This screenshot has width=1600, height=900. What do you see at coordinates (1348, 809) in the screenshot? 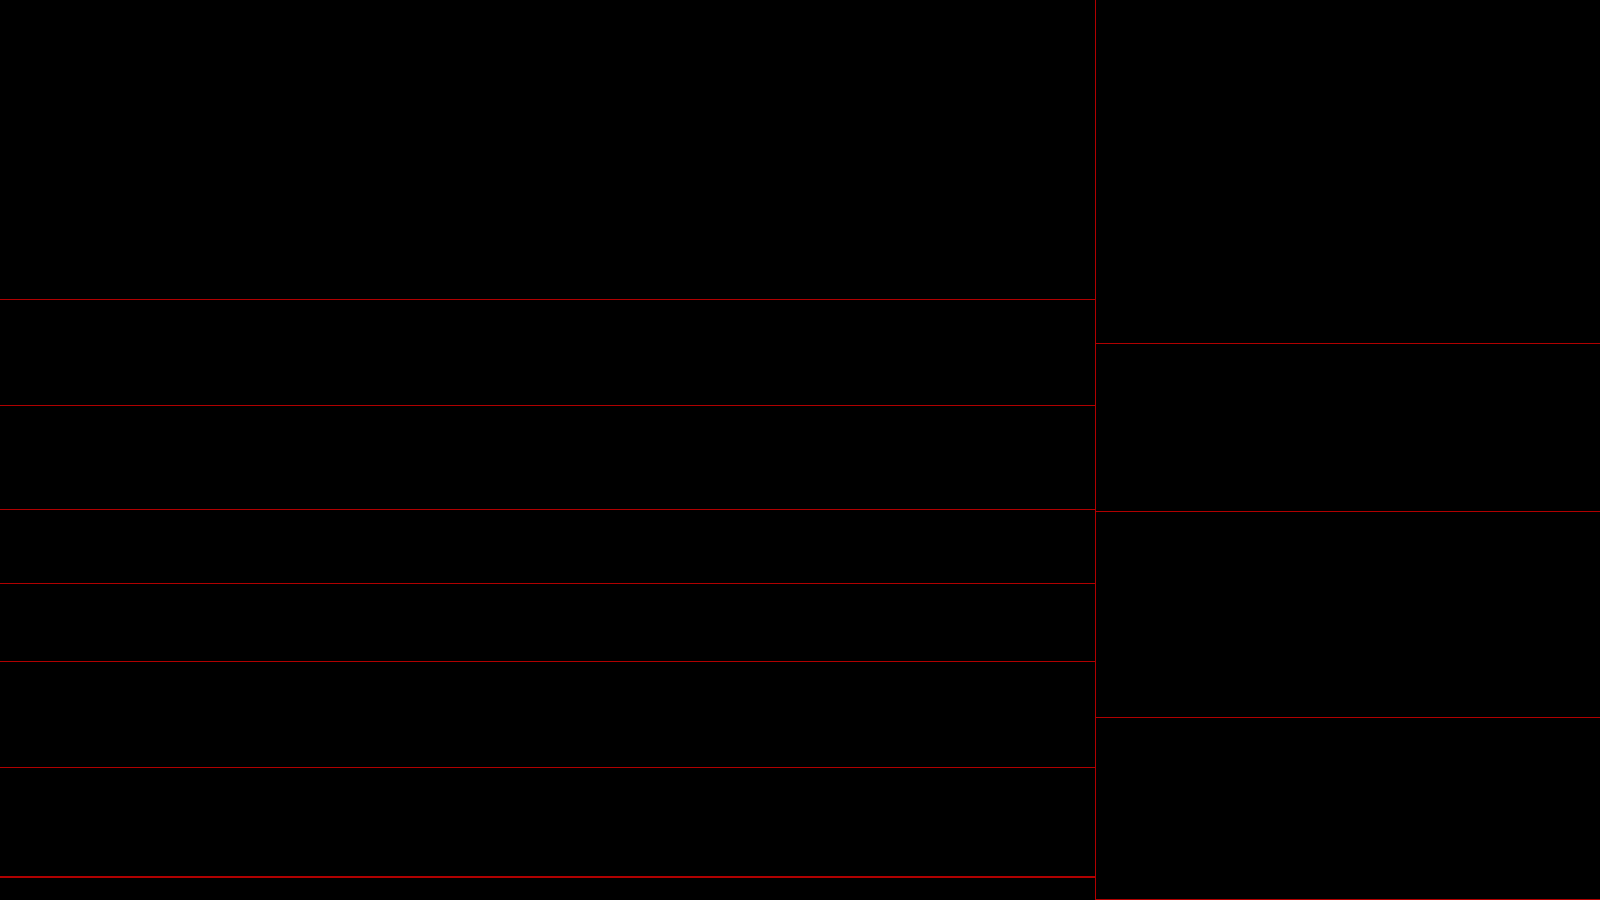
I see `category-stats-panel` at bounding box center [1348, 809].